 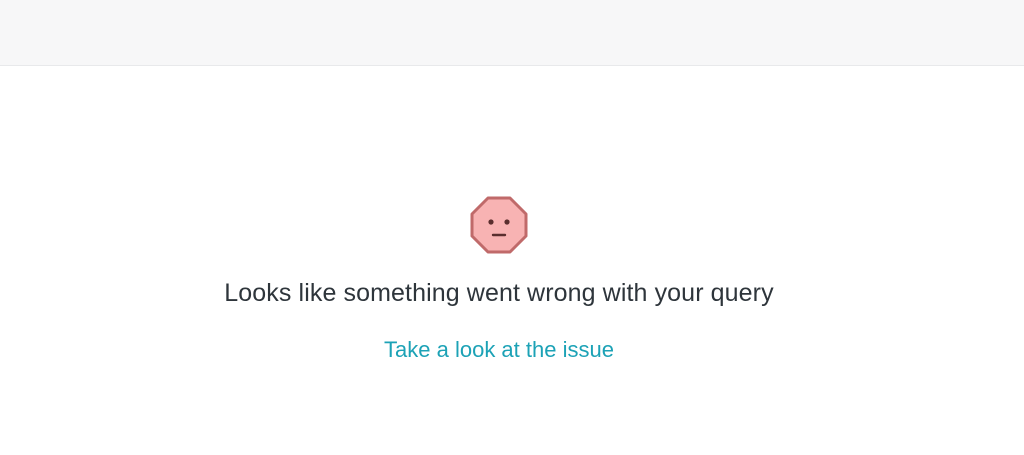 I want to click on top-toolbar, so click(x=512, y=33).